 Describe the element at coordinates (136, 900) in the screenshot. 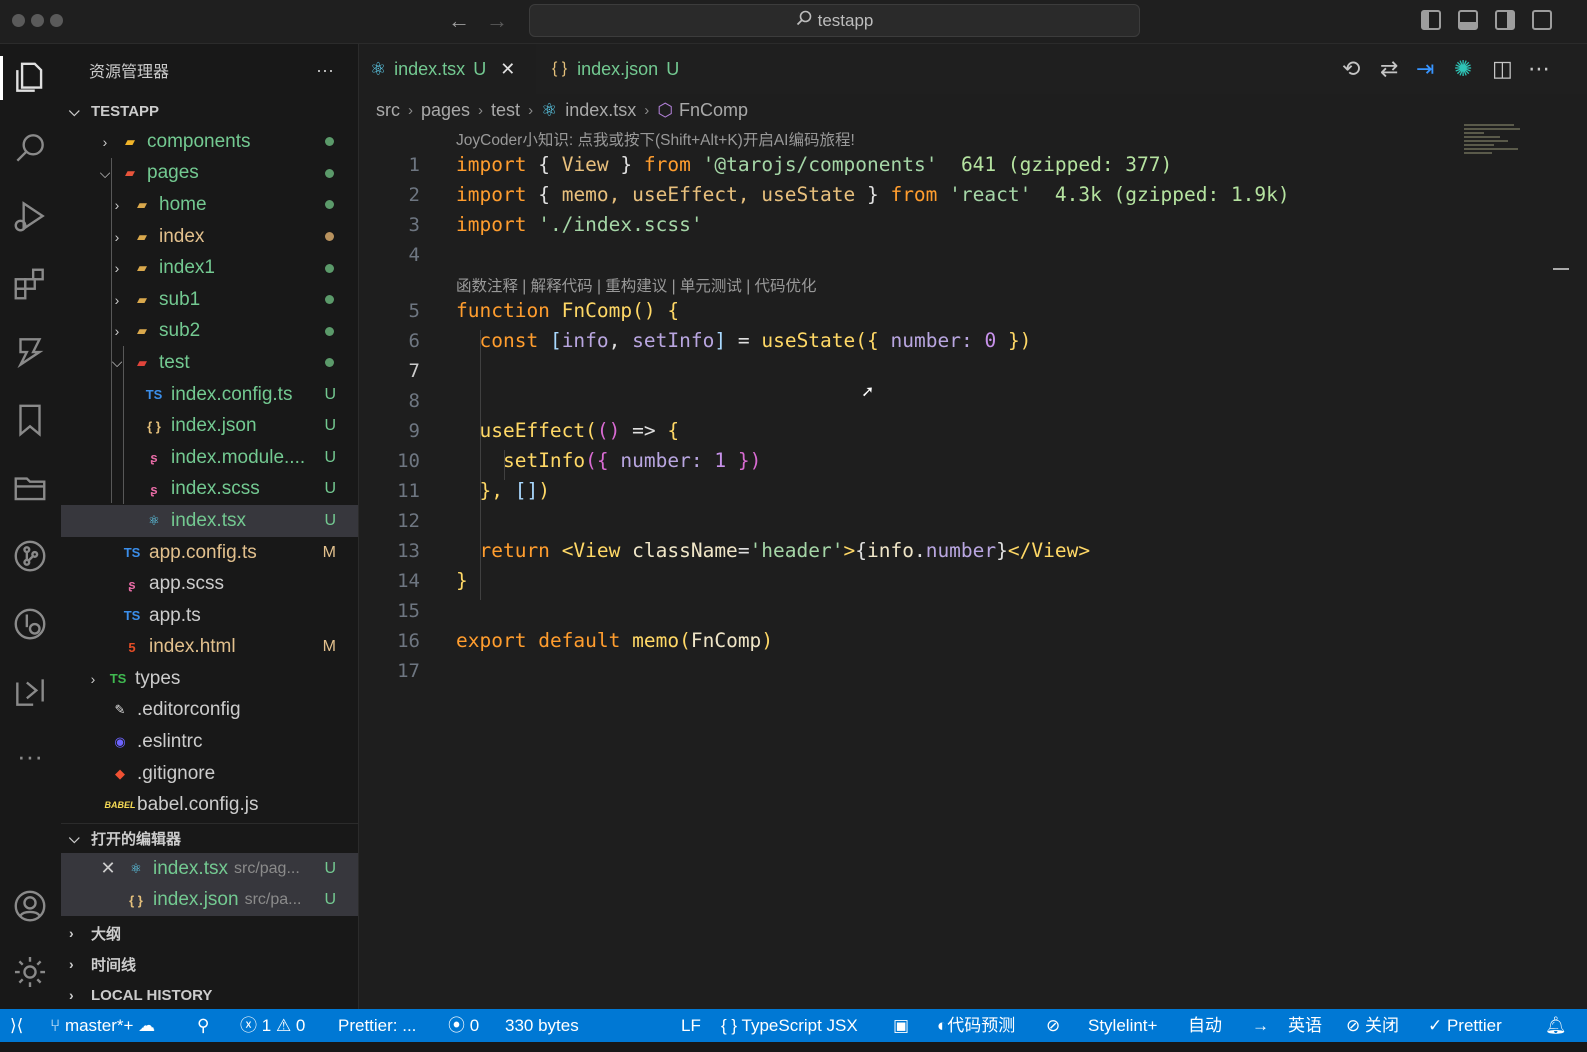

I see `json-file-icon: { }` at that location.